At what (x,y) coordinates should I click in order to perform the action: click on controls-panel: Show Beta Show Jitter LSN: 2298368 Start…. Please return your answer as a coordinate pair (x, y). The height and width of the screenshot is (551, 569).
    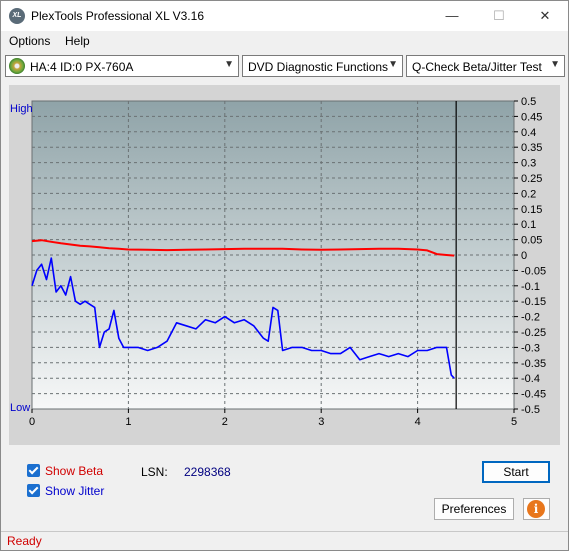
    Looking at the image, I should click on (284, 489).